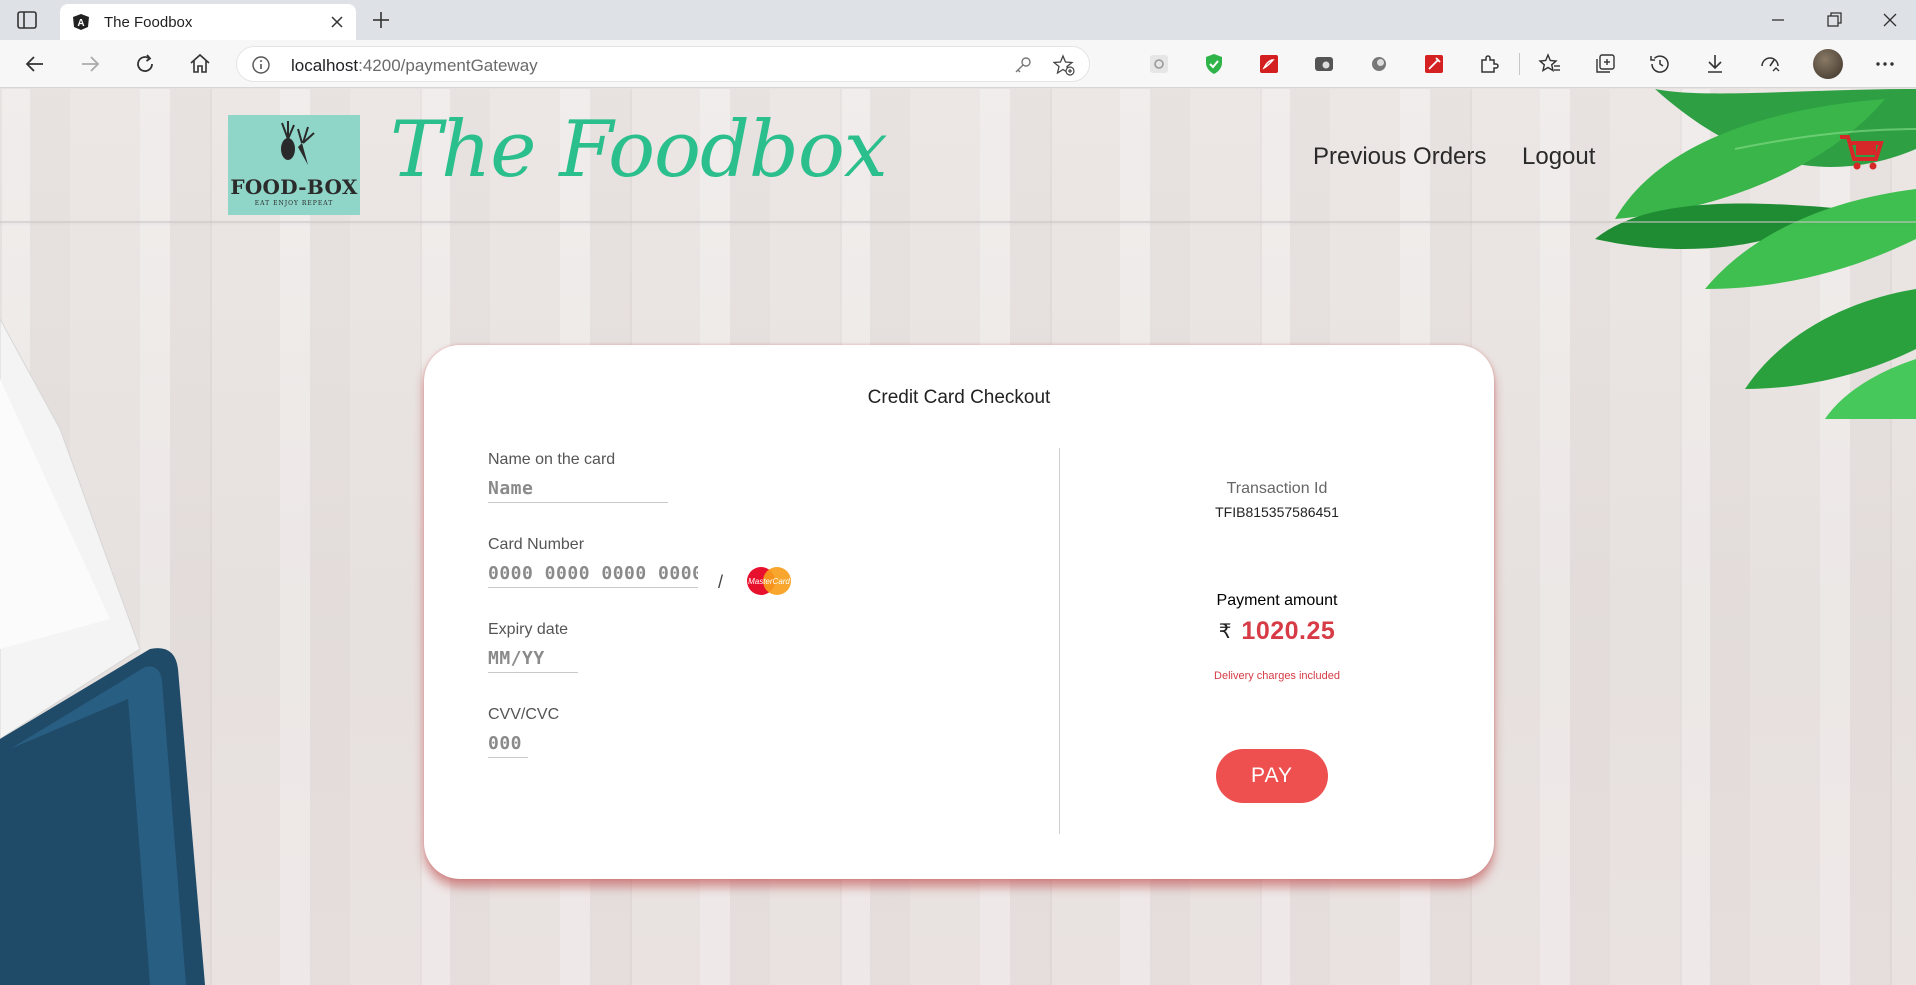 The height and width of the screenshot is (985, 1916). I want to click on collections-icon, so click(1605, 64).